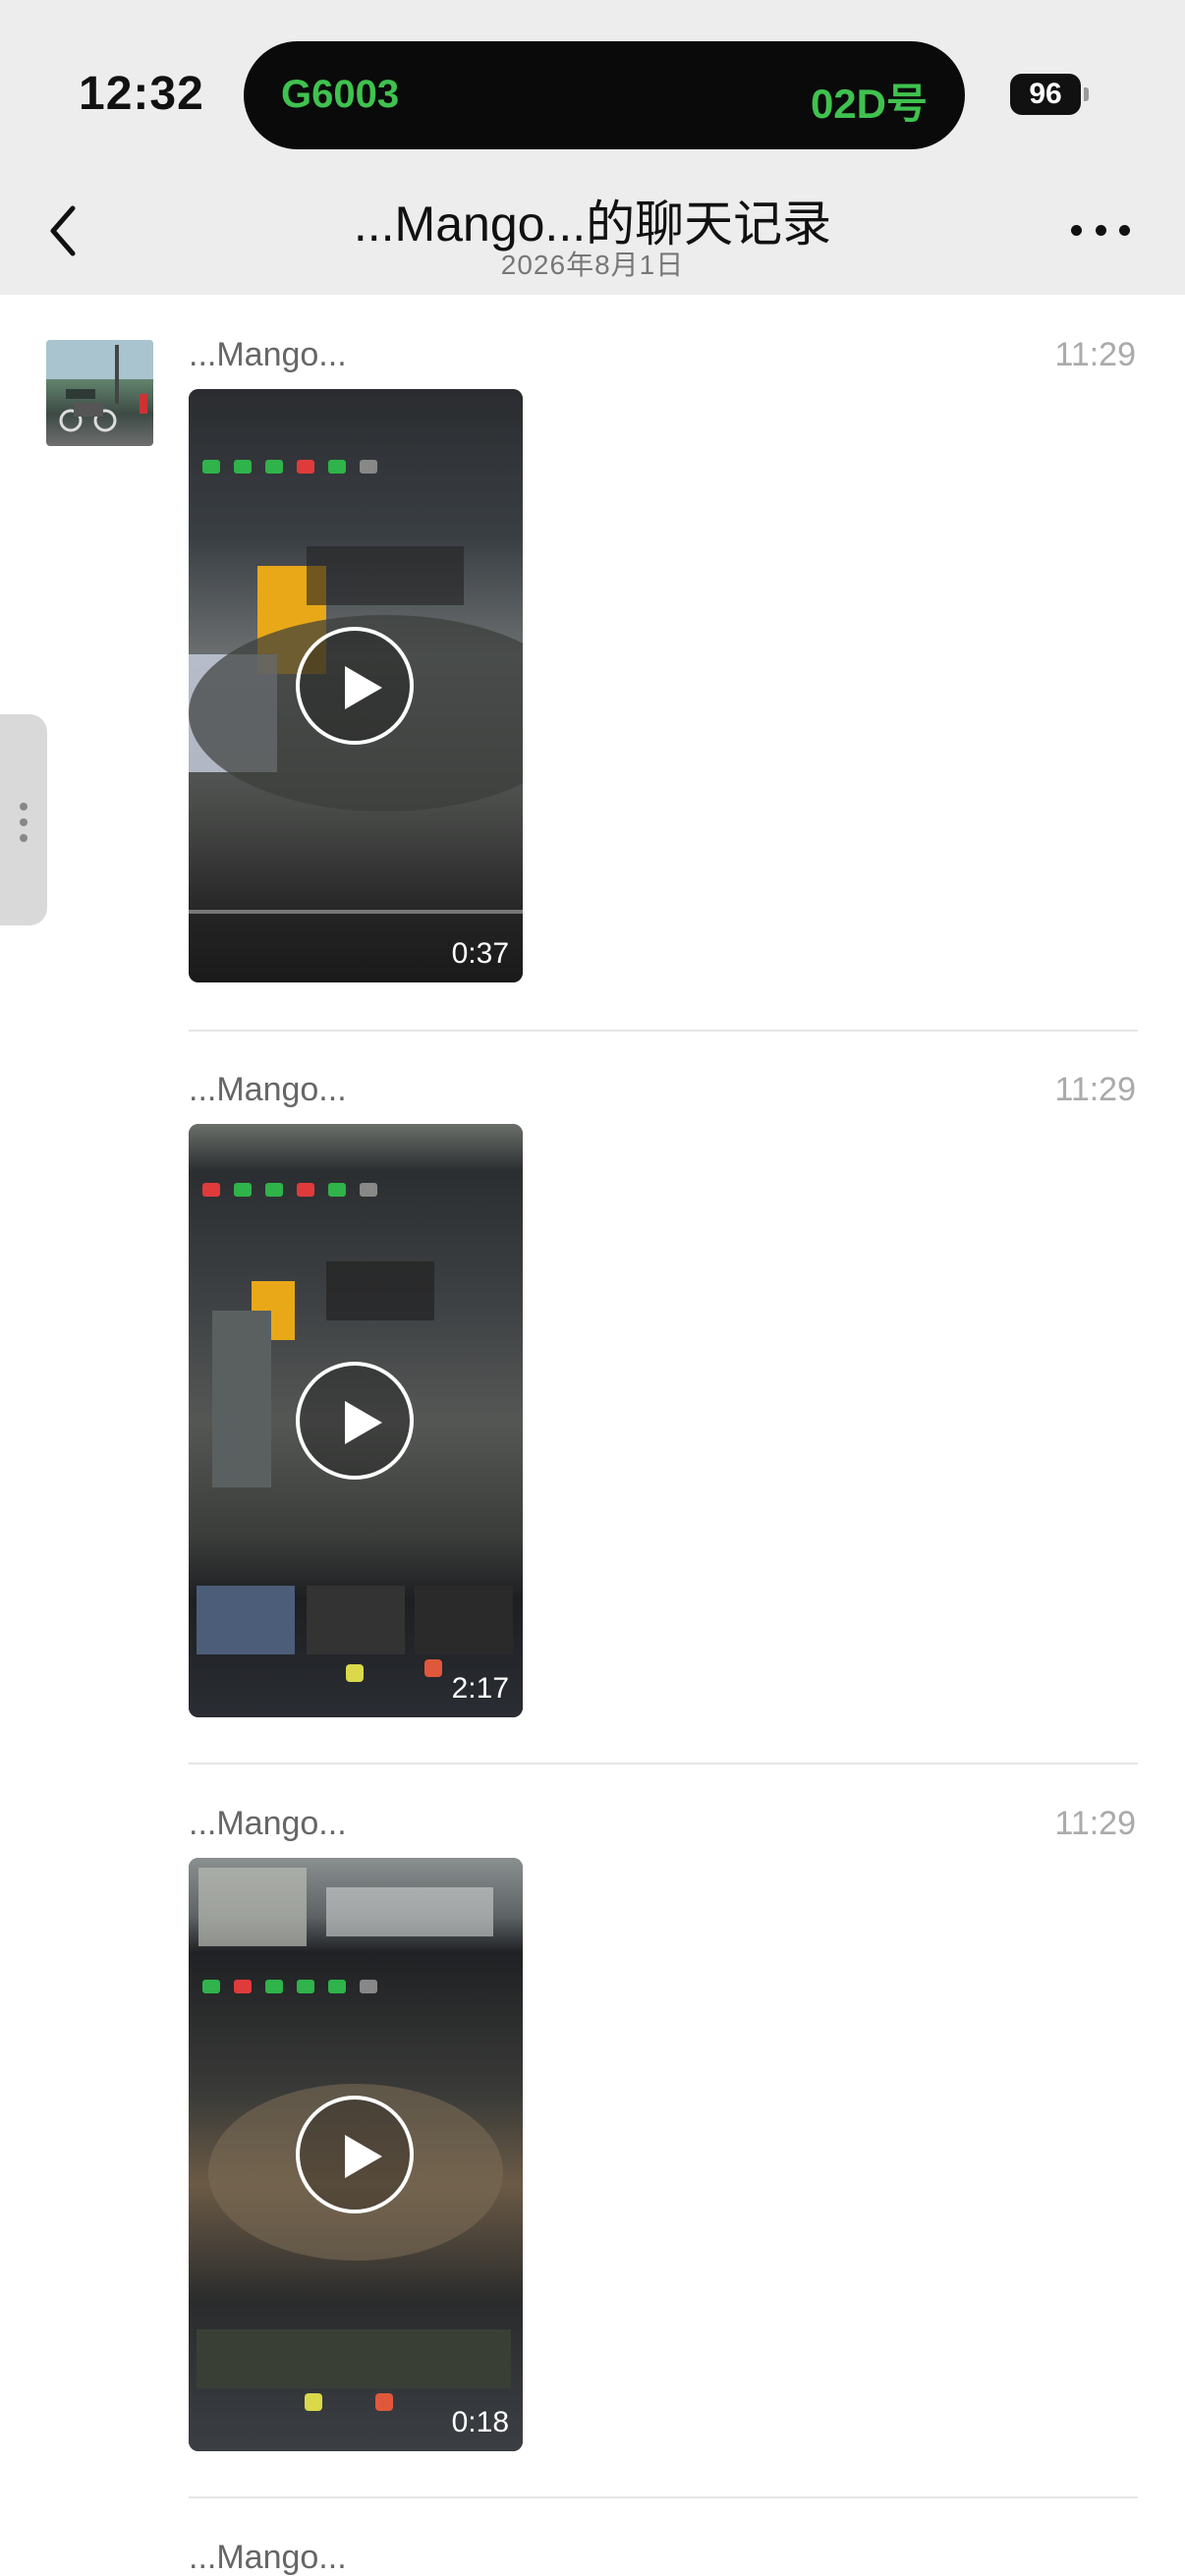 This screenshot has width=1185, height=2576. Describe the element at coordinates (480, 953) in the screenshot. I see `video-duration: 0:37` at that location.